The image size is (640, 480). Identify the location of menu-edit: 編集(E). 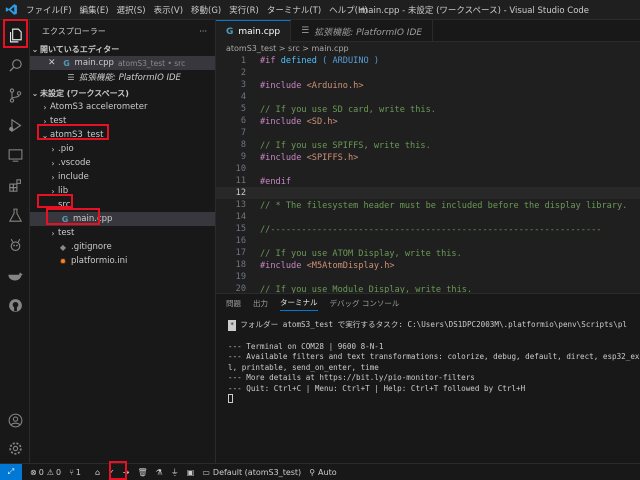
(94, 10).